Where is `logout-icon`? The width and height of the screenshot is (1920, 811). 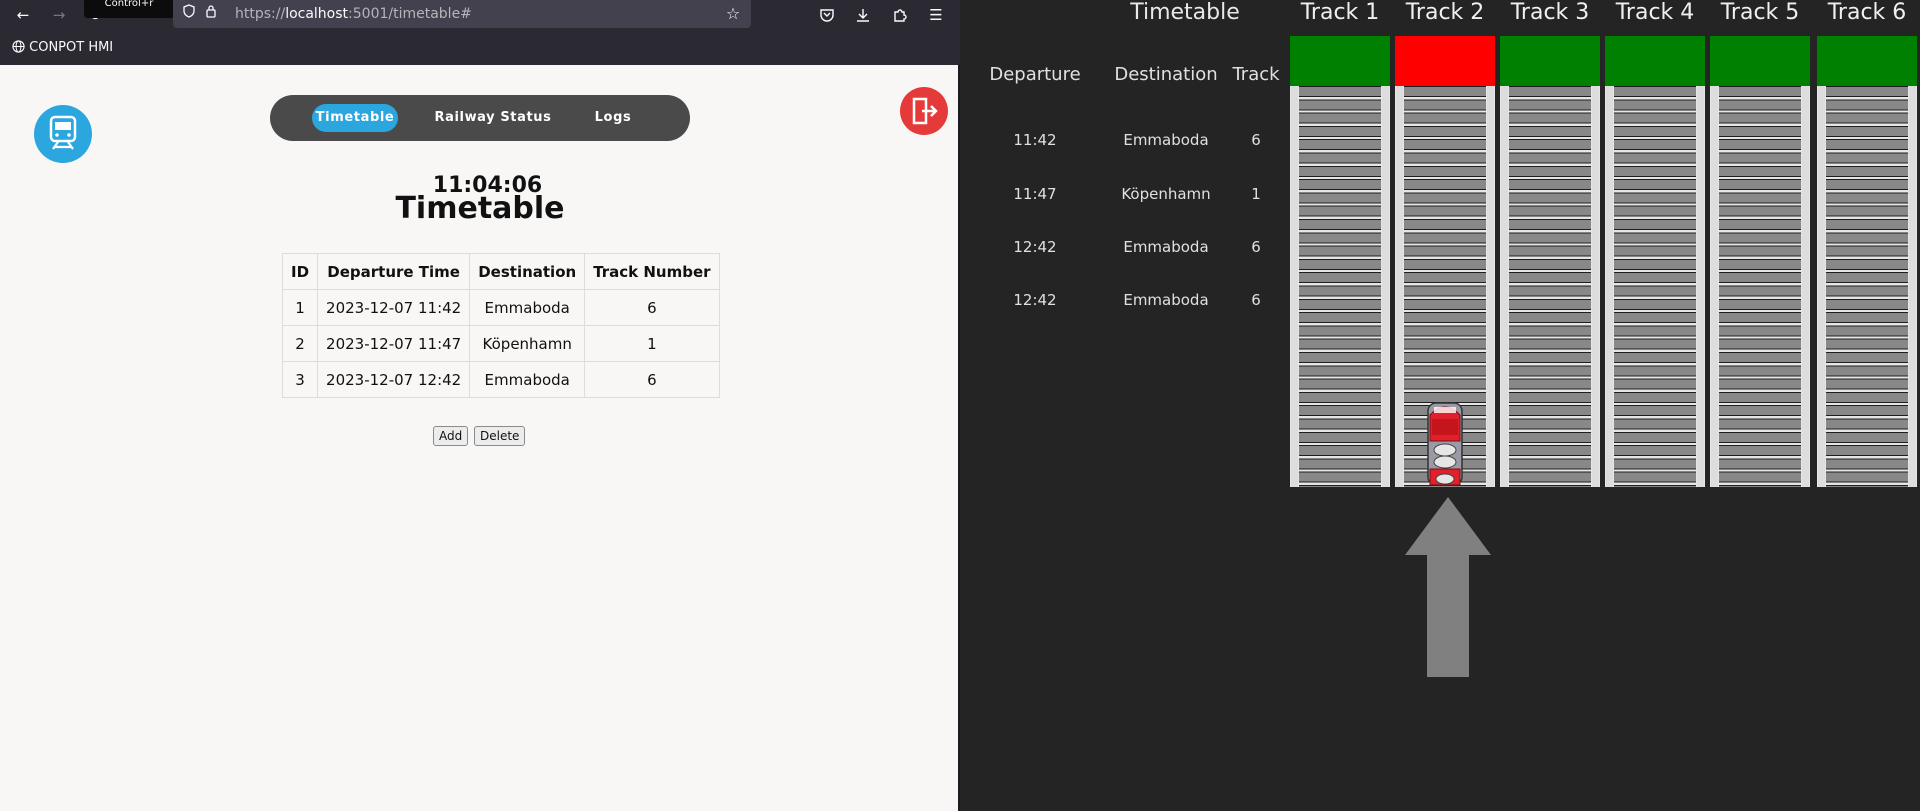
logout-icon is located at coordinates (925, 111).